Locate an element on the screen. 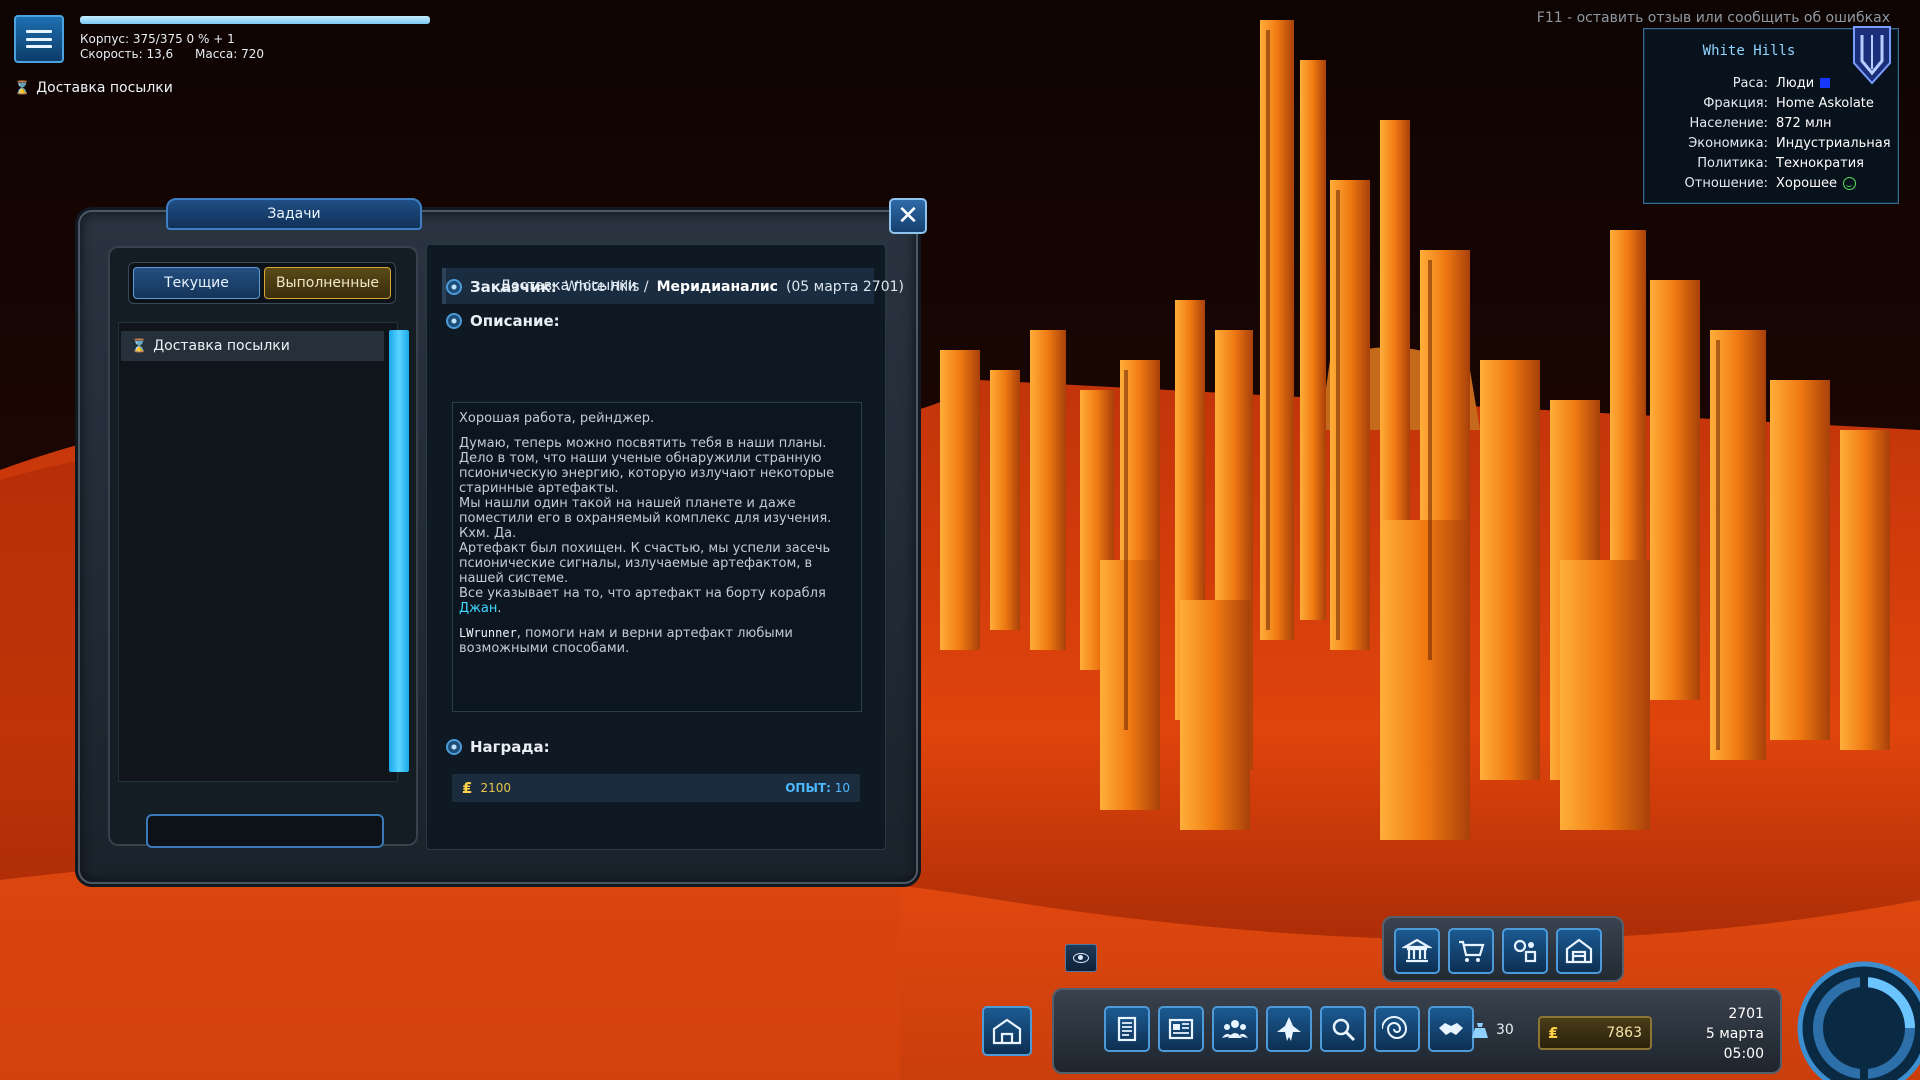  population-key: Население: is located at coordinates (1728, 123).